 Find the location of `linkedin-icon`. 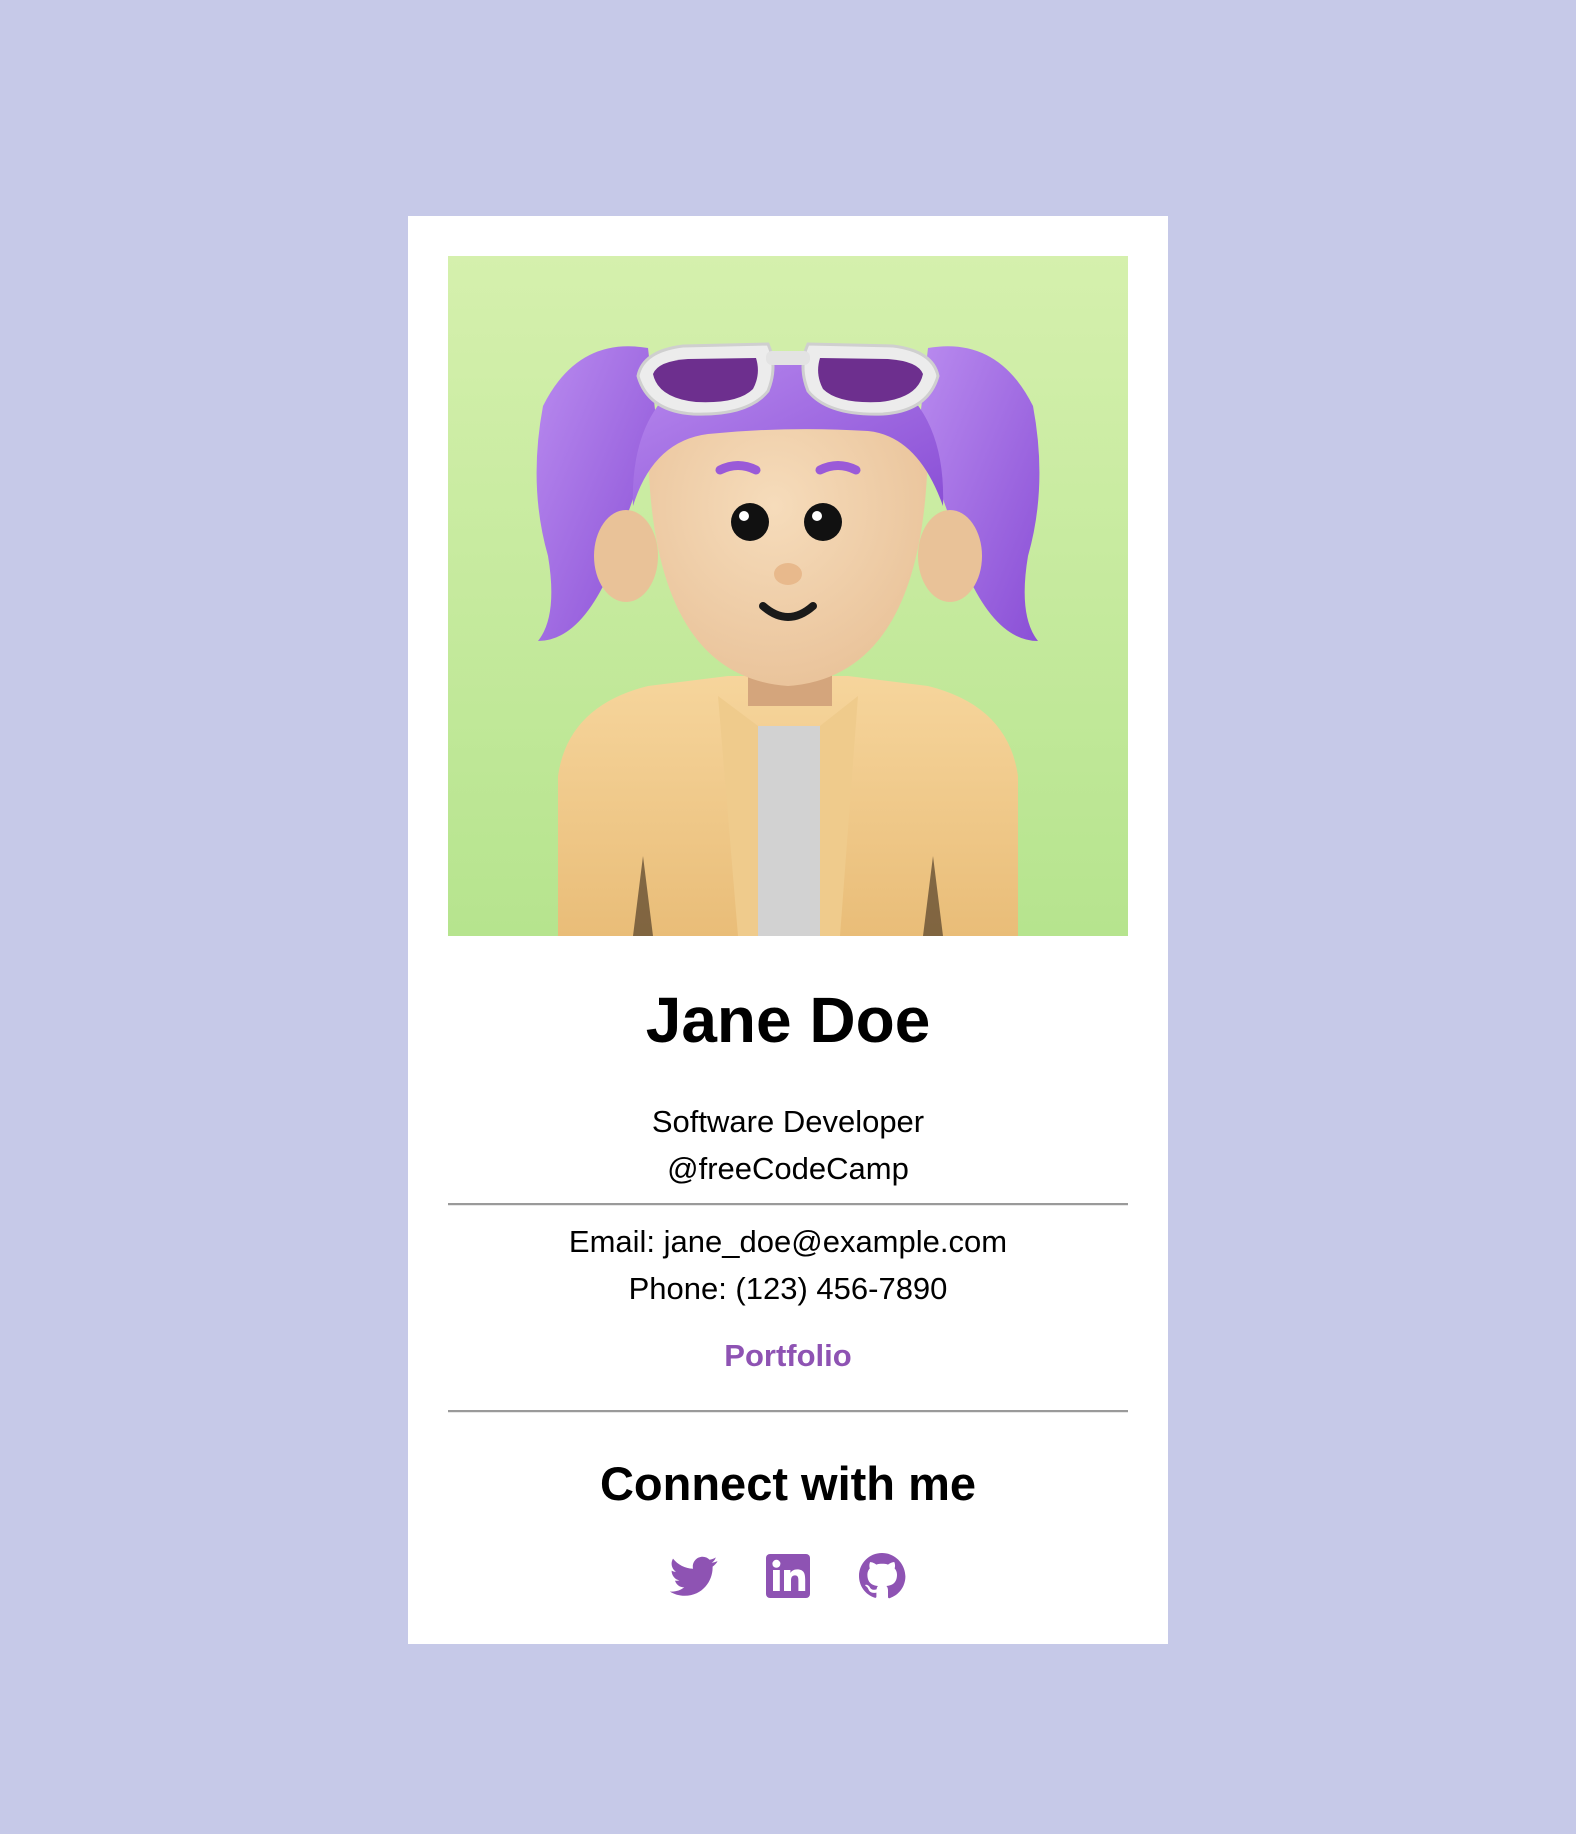

linkedin-icon is located at coordinates (788, 1576).